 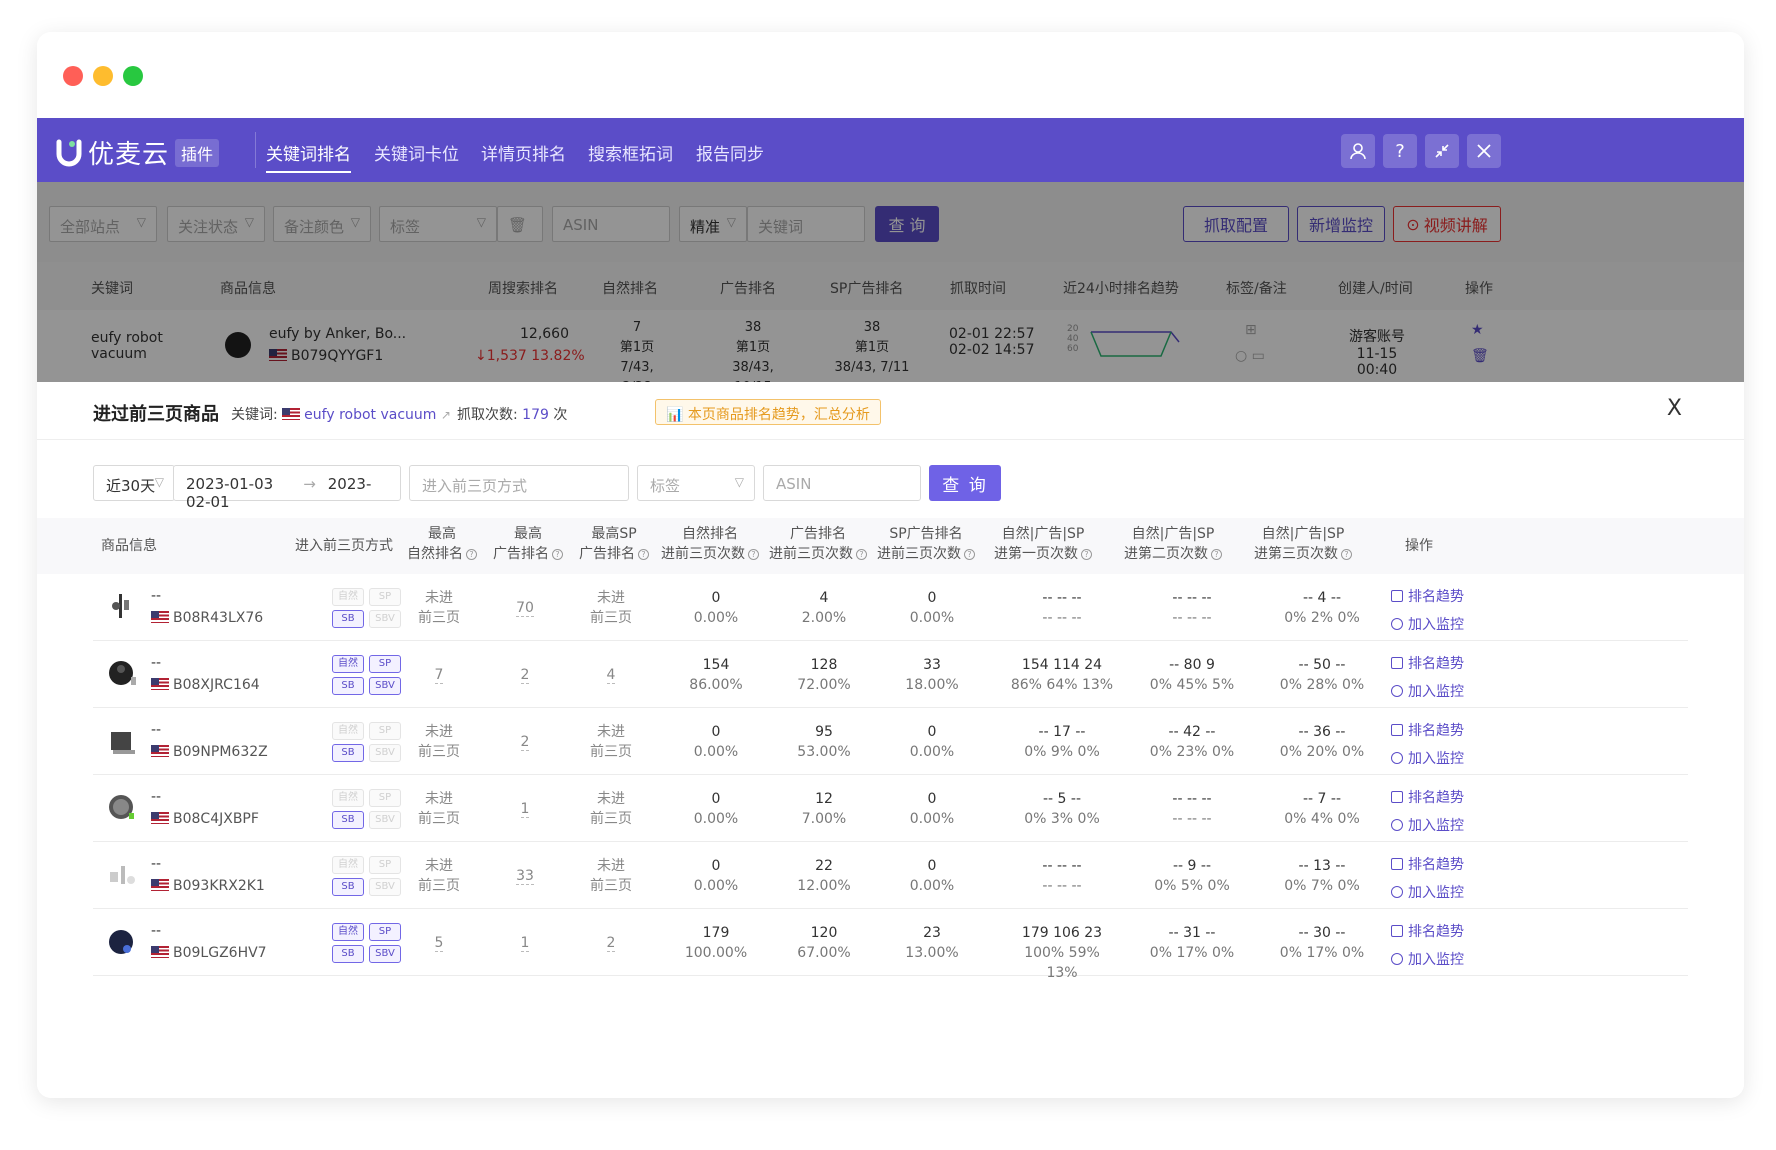 I want to click on product-asin: B09NPM632Z, so click(x=209, y=752).